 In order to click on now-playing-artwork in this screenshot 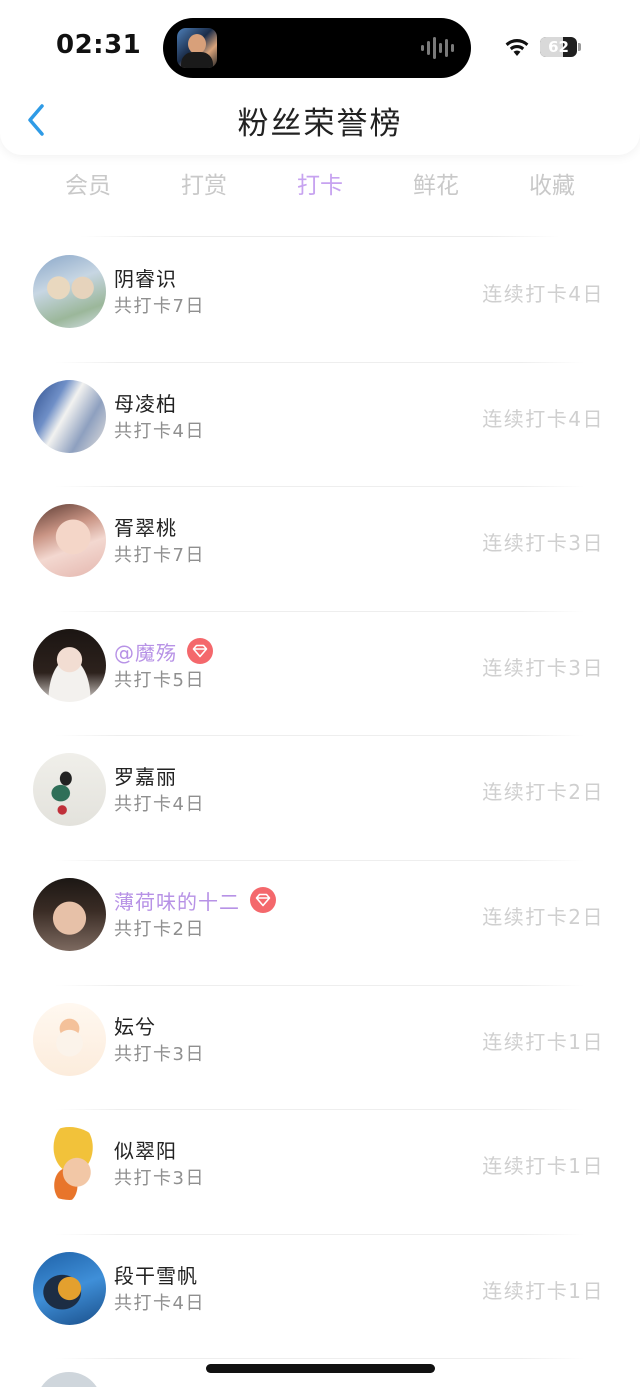, I will do `click(197, 48)`.